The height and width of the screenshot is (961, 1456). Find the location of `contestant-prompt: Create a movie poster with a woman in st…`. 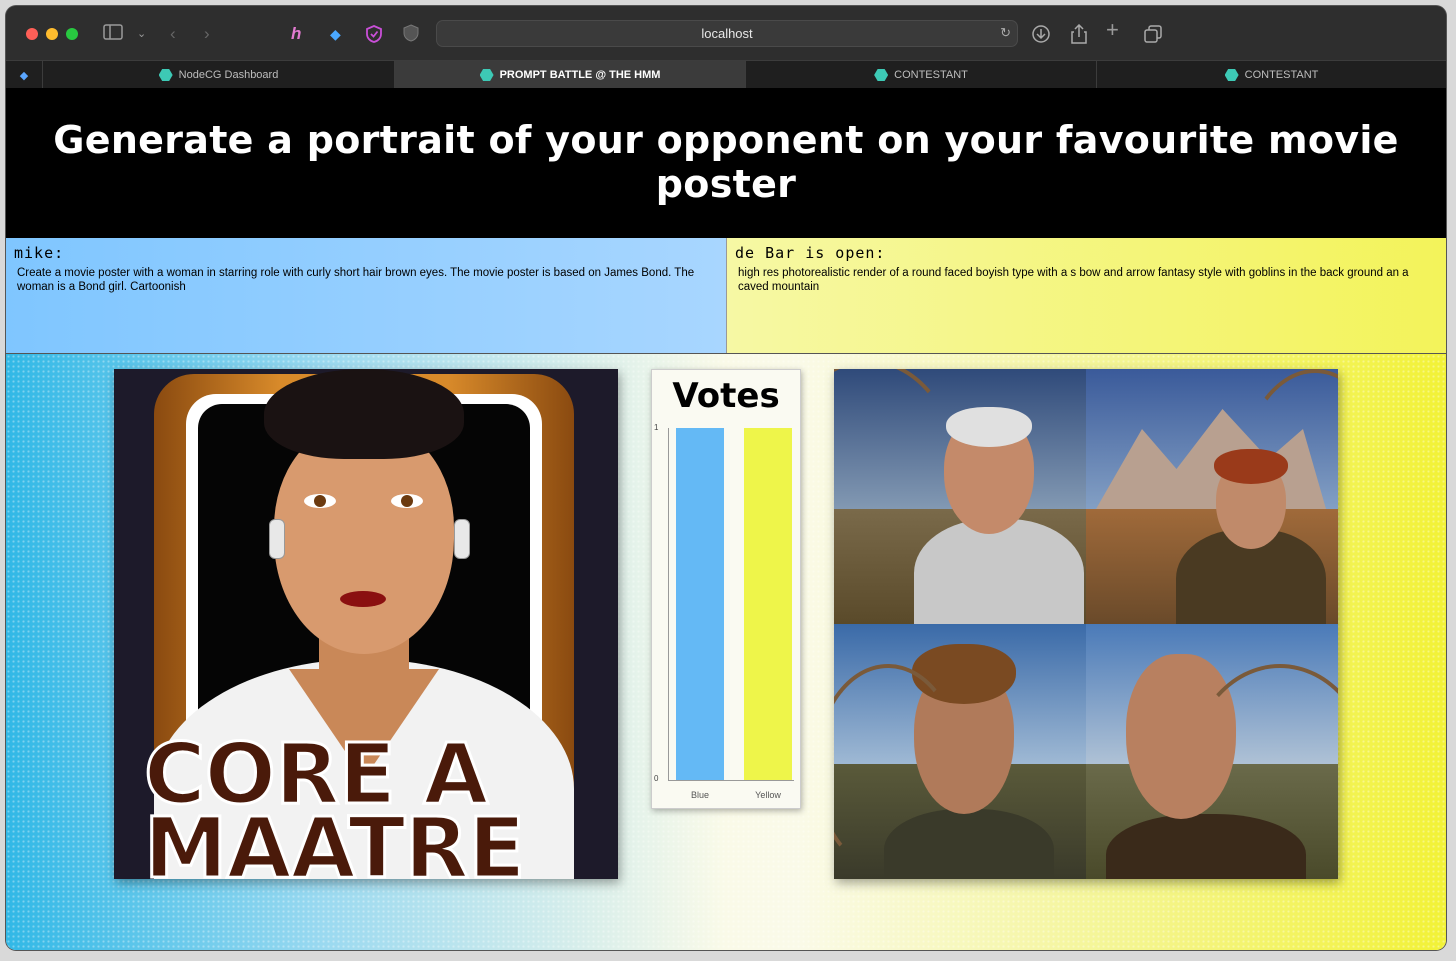

contestant-prompt: Create a movie poster with a woman in st… is located at coordinates (356, 280).